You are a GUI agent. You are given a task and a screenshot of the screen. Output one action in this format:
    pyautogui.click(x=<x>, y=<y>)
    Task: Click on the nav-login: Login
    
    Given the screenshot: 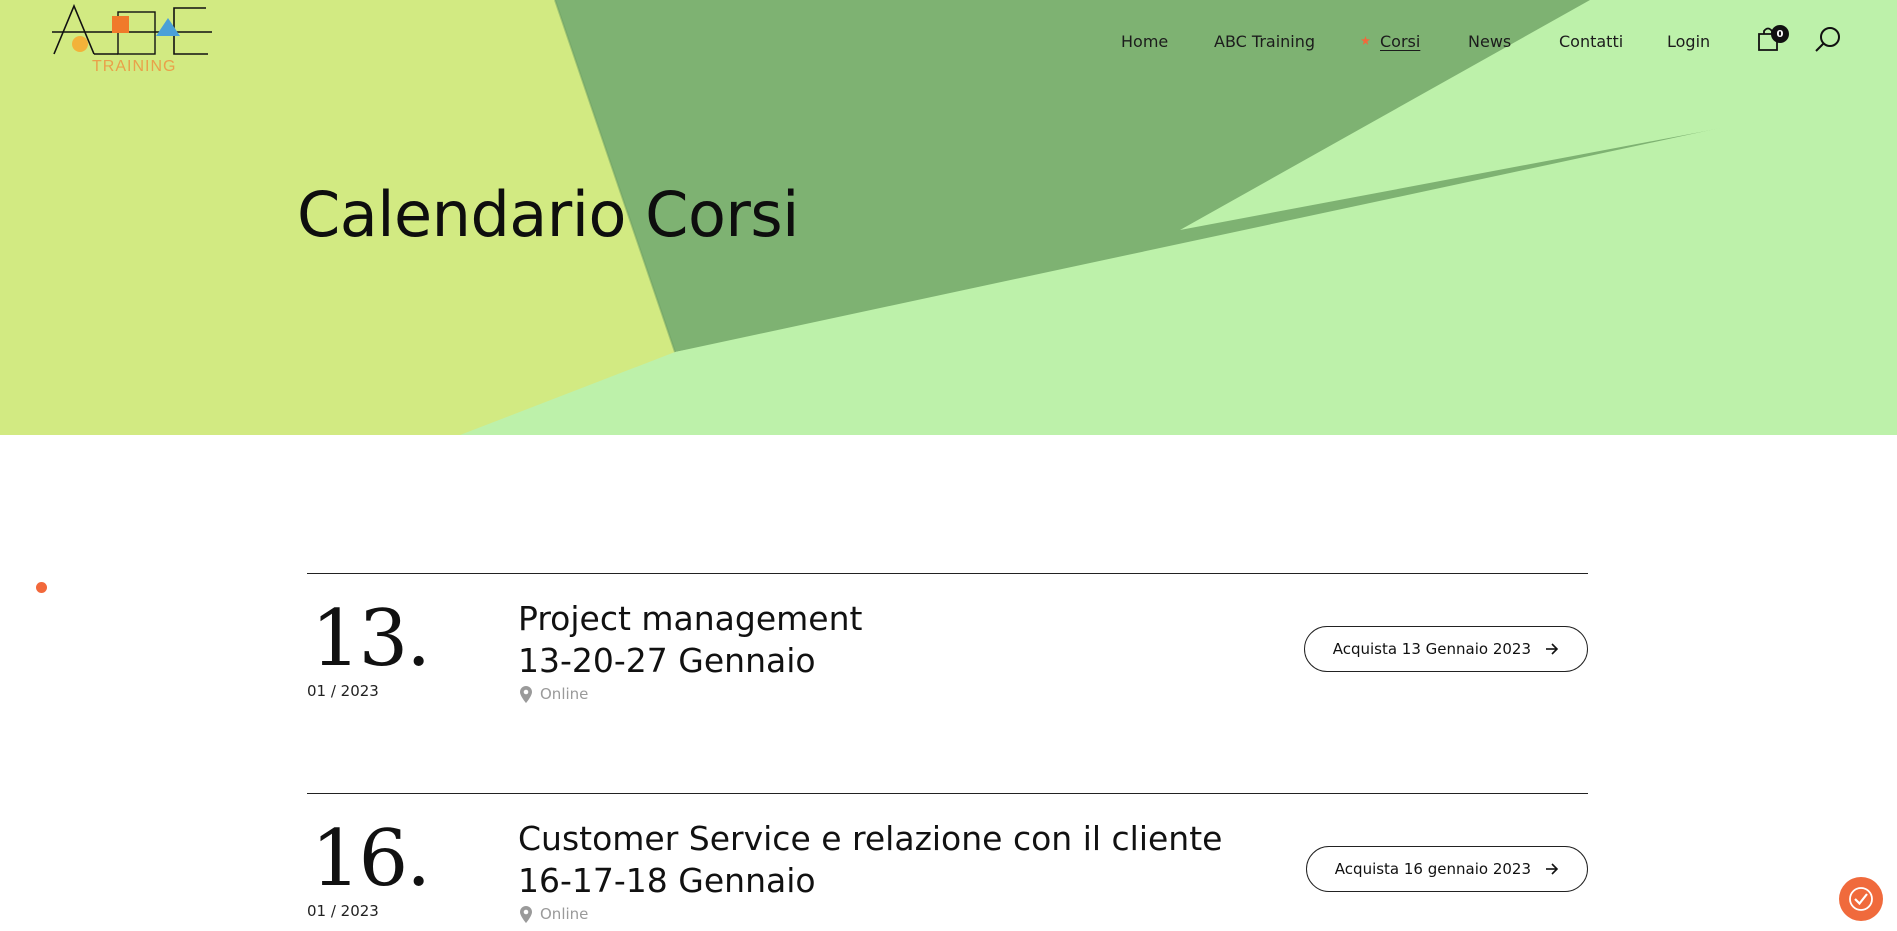 What is the action you would take?
    pyautogui.click(x=1688, y=41)
    